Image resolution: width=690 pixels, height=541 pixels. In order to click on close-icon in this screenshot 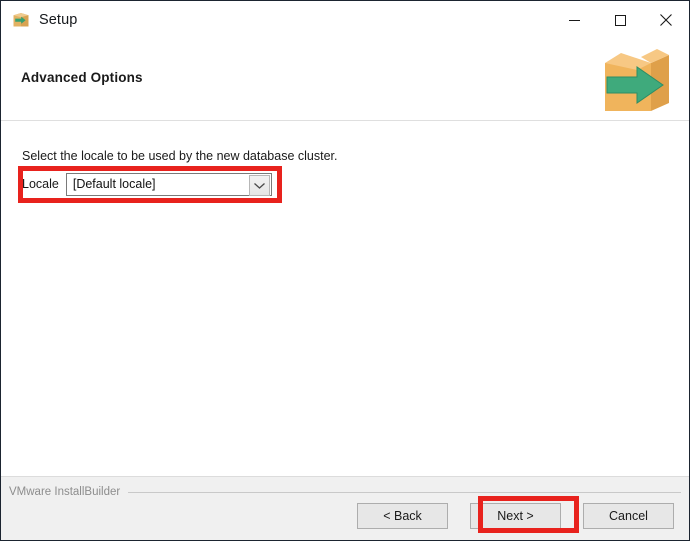, I will do `click(666, 20)`.